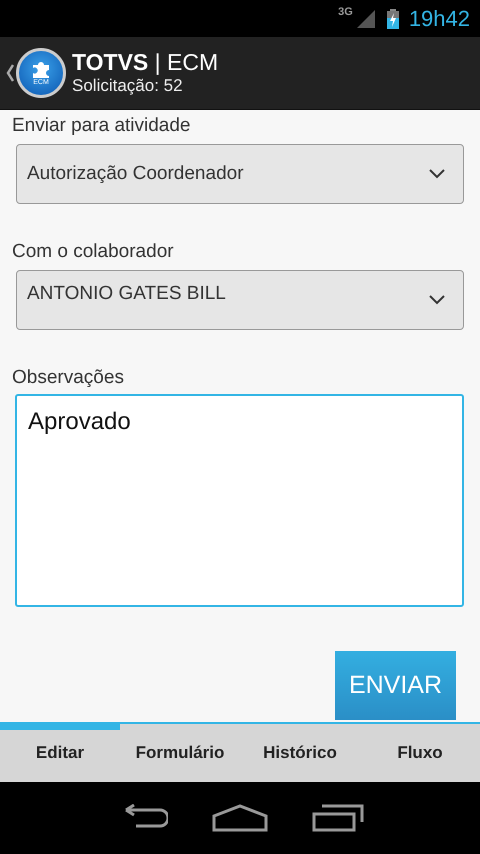 The image size is (480, 854). I want to click on field-label: Com o colaborador, so click(93, 252).